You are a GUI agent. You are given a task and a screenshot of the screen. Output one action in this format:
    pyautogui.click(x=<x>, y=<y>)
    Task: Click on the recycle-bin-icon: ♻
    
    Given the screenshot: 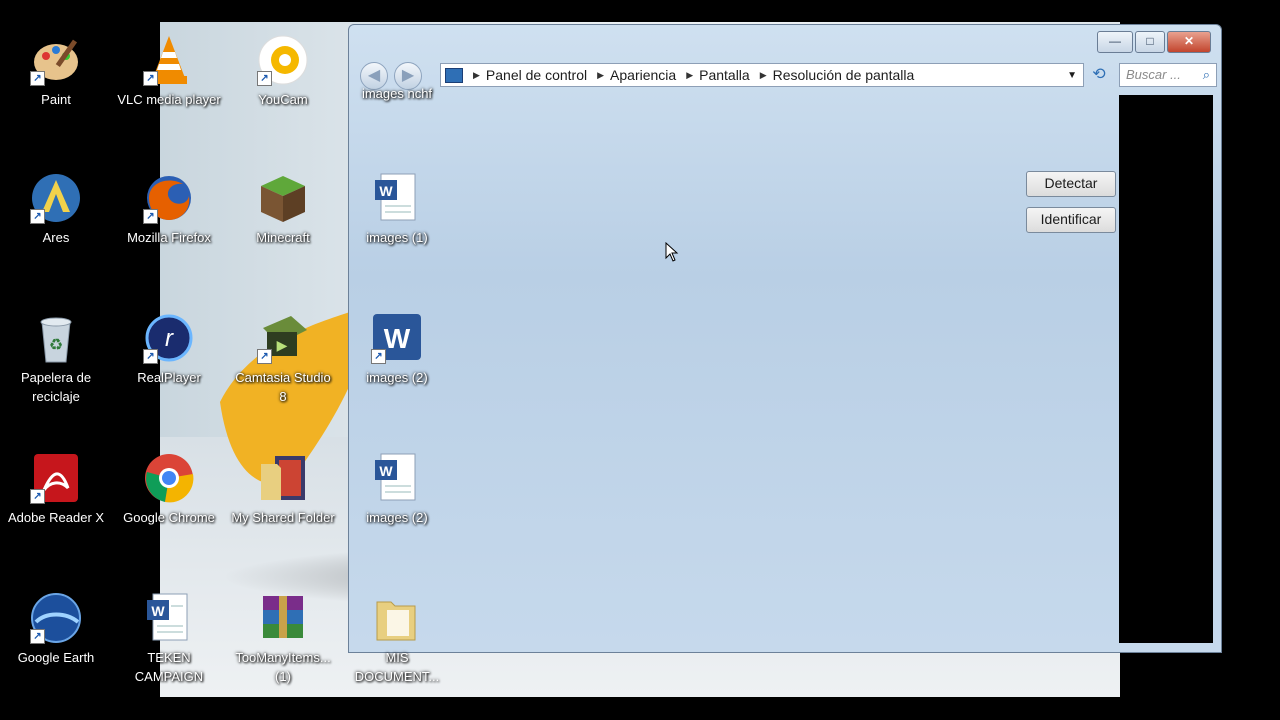 What is the action you would take?
    pyautogui.click(x=56, y=338)
    